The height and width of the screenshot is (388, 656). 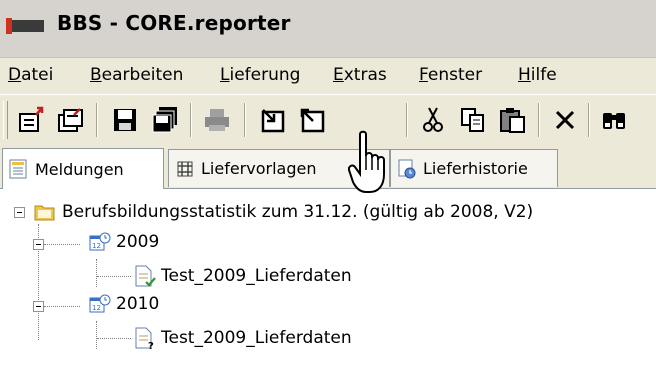 I want to click on menu-fenster: Fenster, so click(x=450, y=75).